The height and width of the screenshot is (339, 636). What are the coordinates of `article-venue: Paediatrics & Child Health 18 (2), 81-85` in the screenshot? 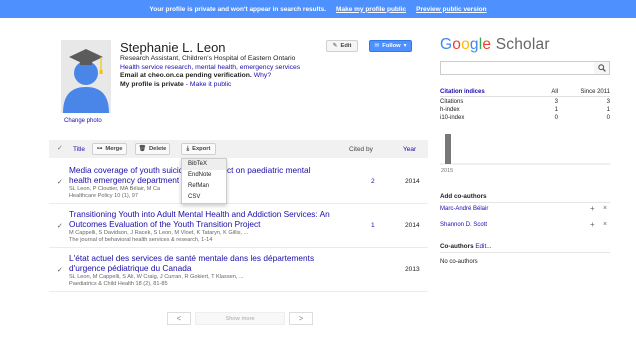 It's located at (118, 284).